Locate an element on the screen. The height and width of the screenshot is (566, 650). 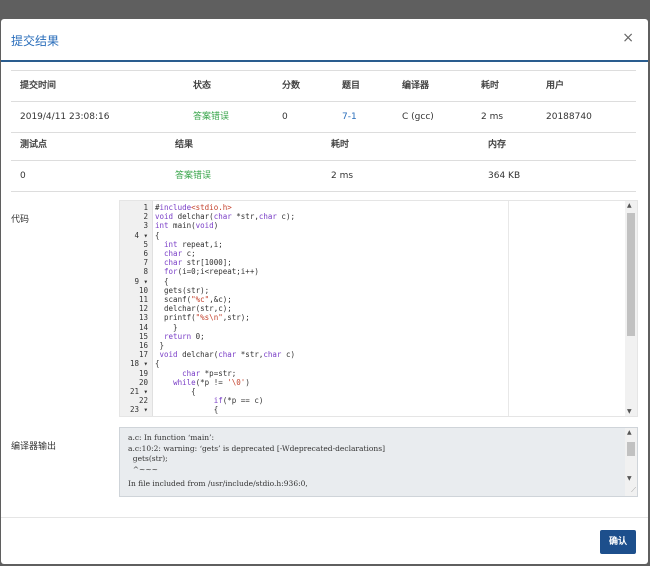
testcase-time: 2 ms is located at coordinates (342, 176).